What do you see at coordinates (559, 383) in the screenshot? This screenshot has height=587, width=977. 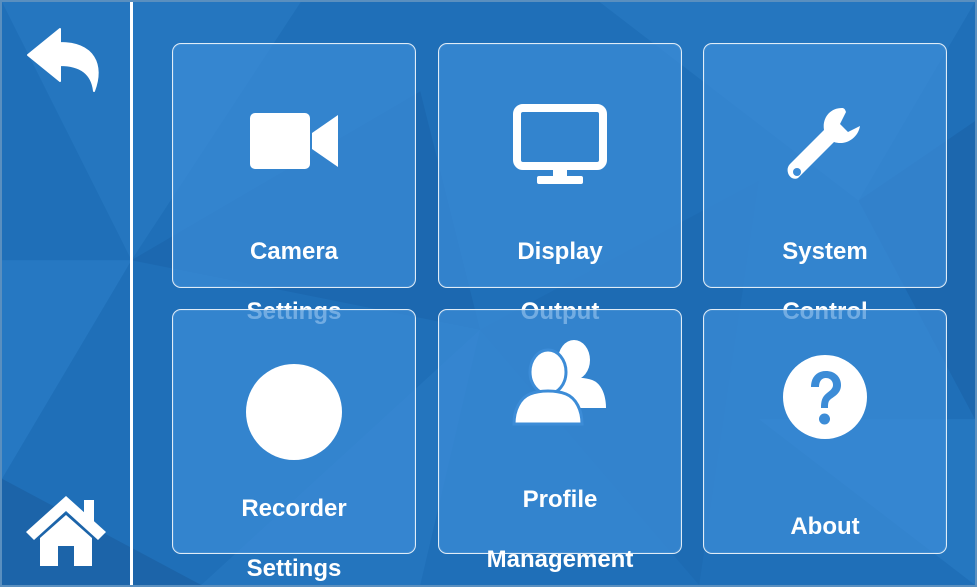 I see `users-icon` at bounding box center [559, 383].